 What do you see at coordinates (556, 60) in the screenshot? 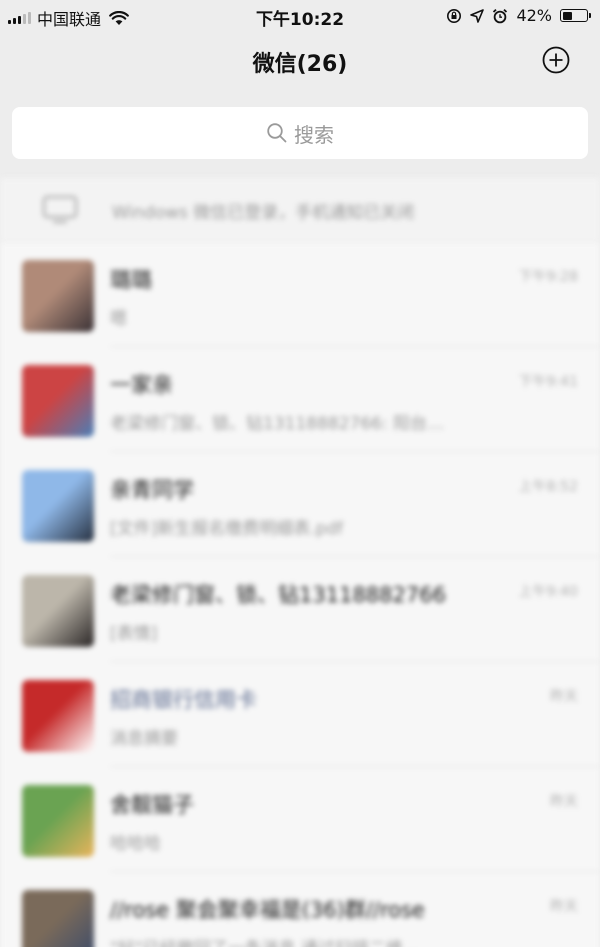
I see `plus-circle-icon` at bounding box center [556, 60].